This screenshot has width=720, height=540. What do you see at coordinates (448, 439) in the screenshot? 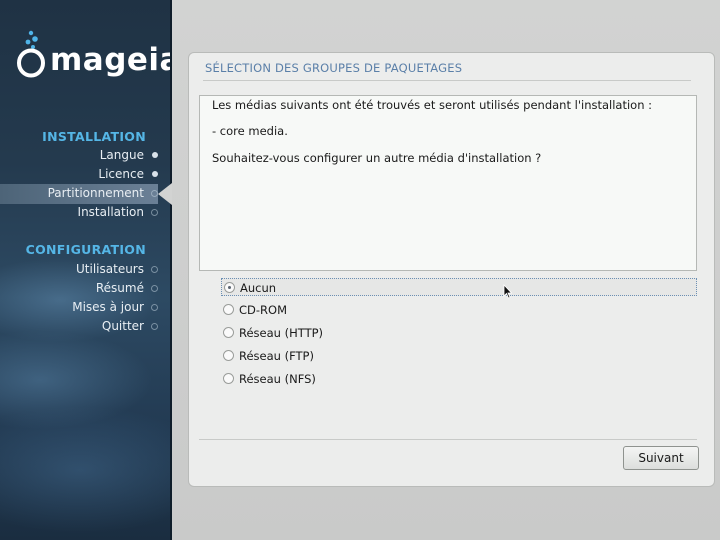
I see `footer-divider` at bounding box center [448, 439].